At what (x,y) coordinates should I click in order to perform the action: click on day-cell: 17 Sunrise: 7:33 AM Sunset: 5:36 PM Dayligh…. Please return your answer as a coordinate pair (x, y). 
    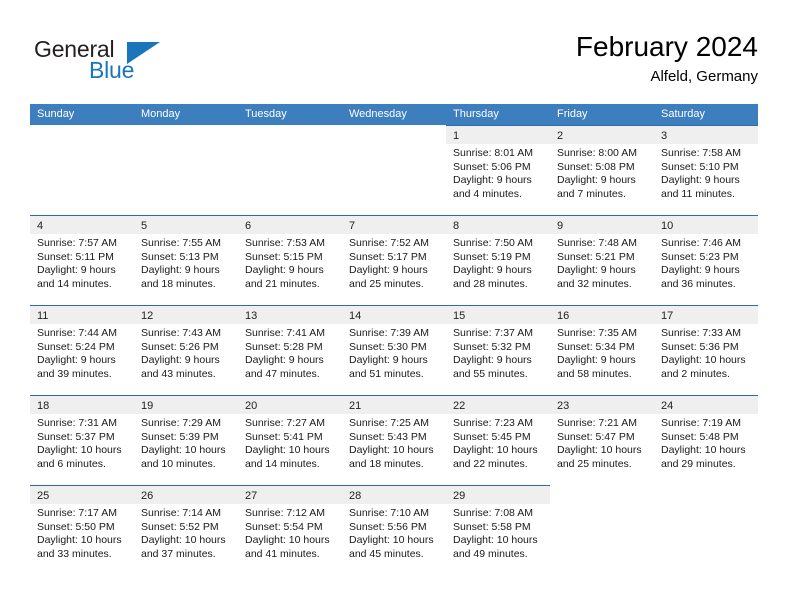
    Looking at the image, I should click on (706, 350).